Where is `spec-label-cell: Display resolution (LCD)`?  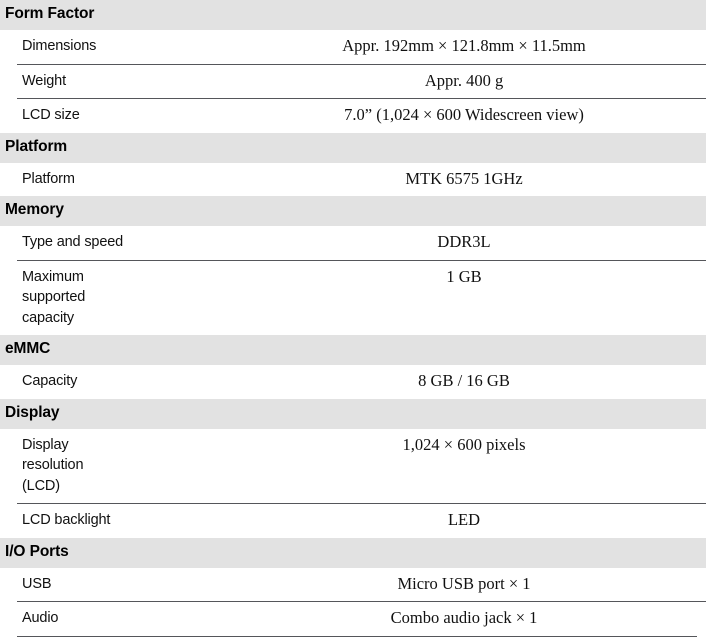
spec-label-cell: Display resolution (LCD) is located at coordinates (132, 466).